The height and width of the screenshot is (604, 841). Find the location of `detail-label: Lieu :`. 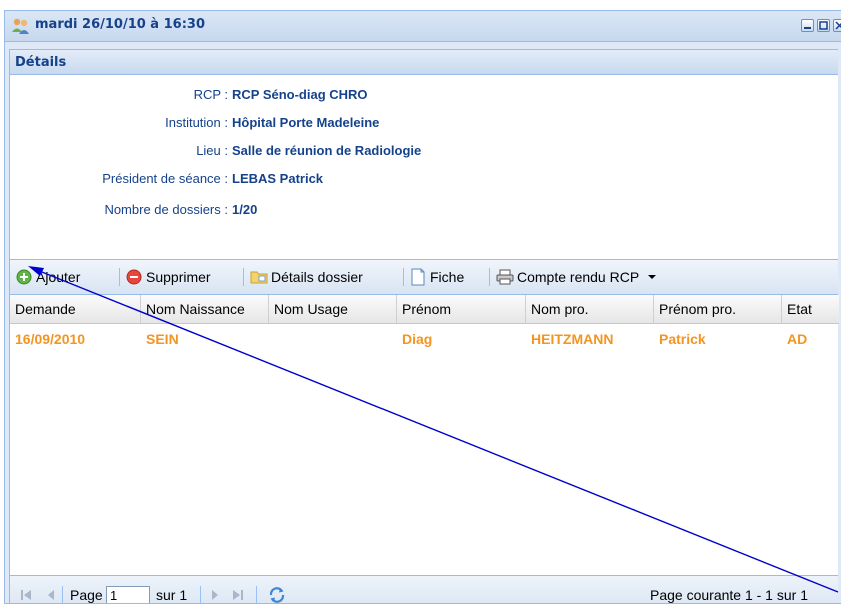

detail-label: Lieu : is located at coordinates (212, 150).